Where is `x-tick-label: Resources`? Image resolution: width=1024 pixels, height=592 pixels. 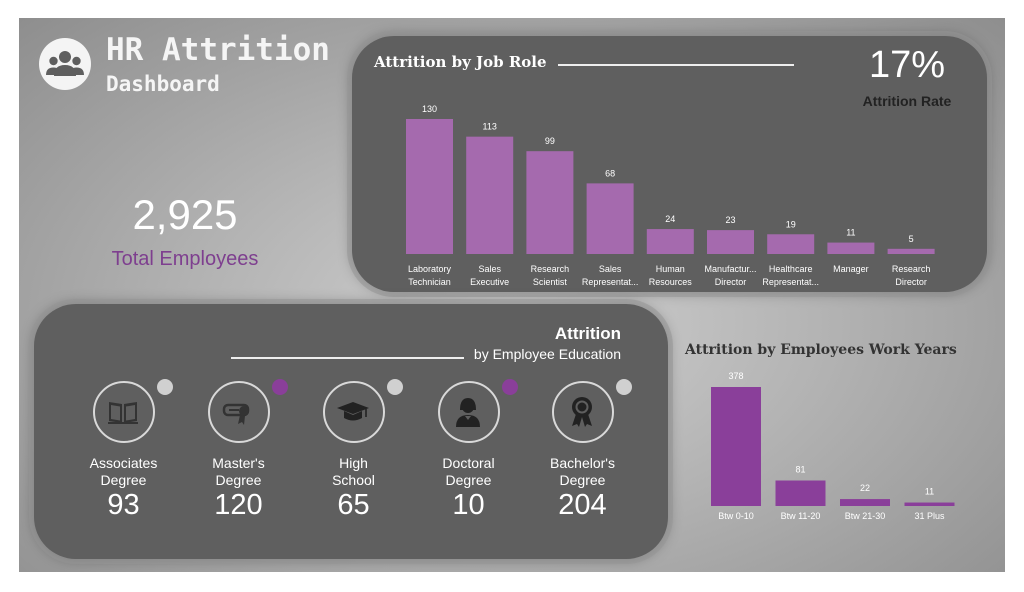 x-tick-label: Resources is located at coordinates (671, 282).